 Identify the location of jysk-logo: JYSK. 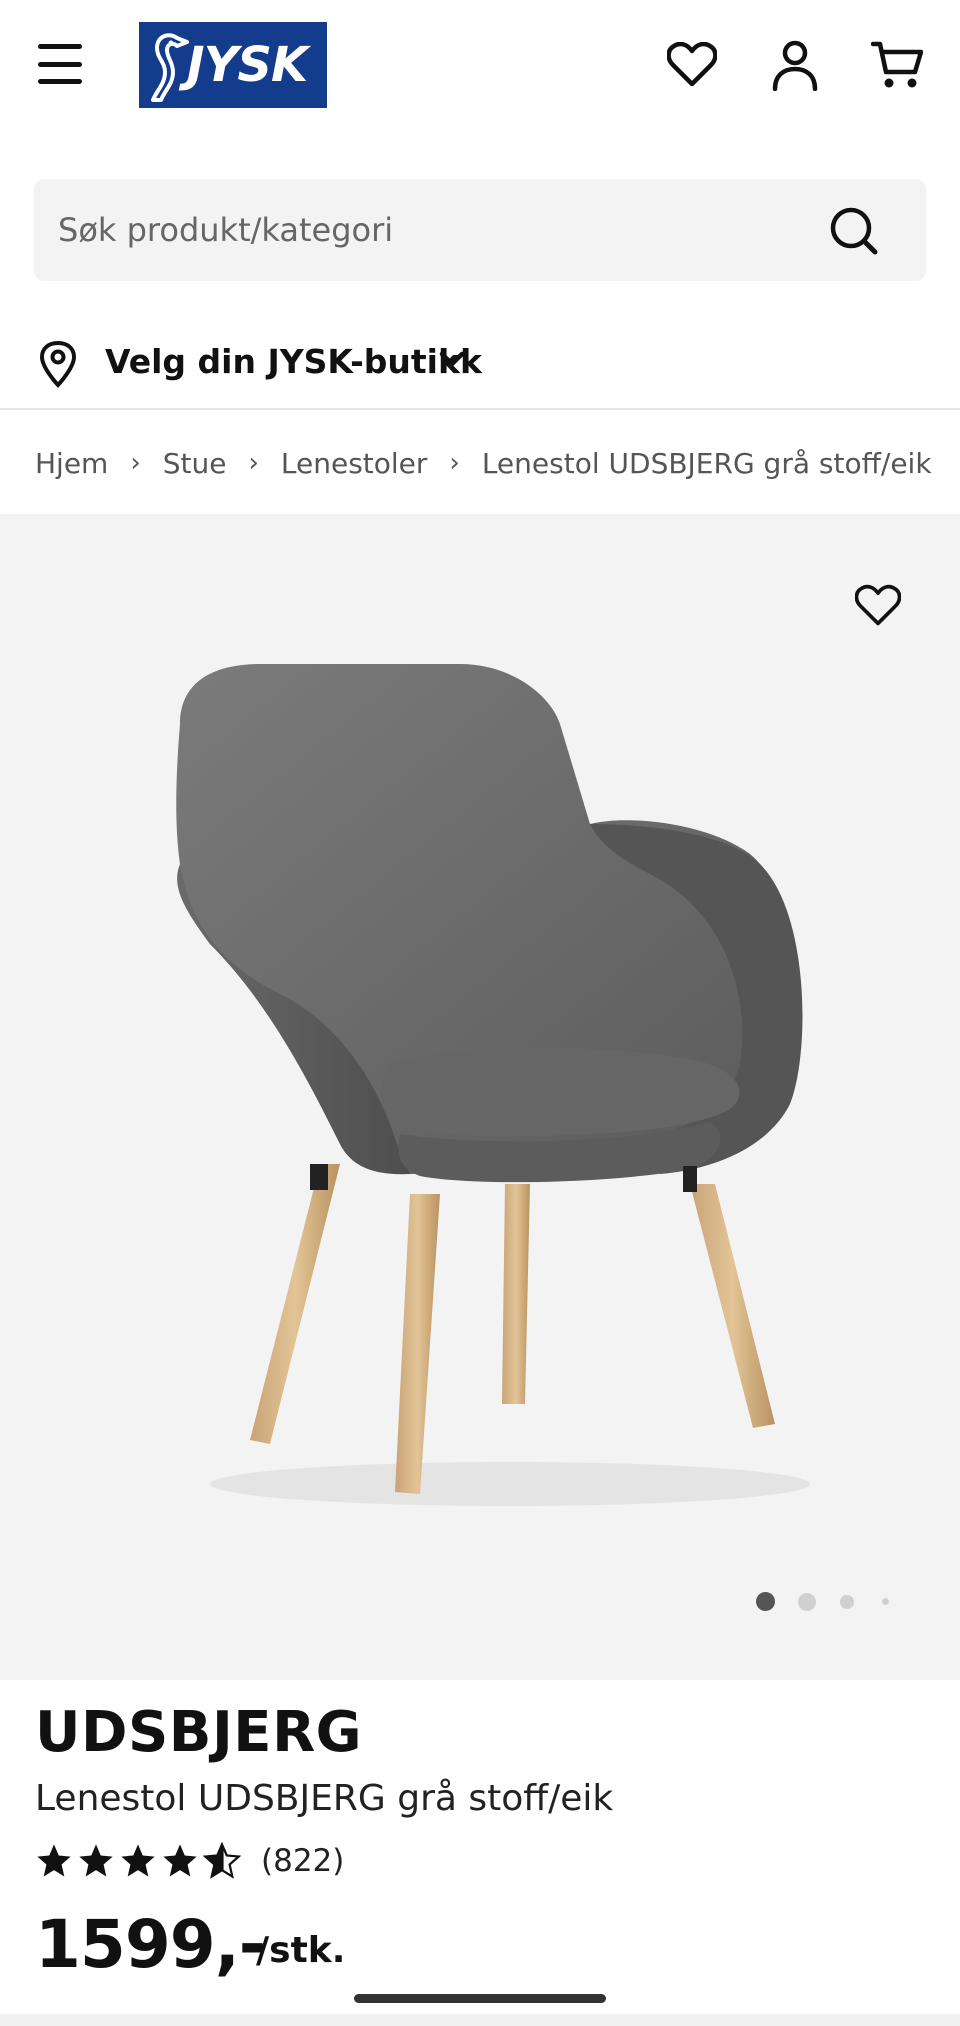
(233, 65).